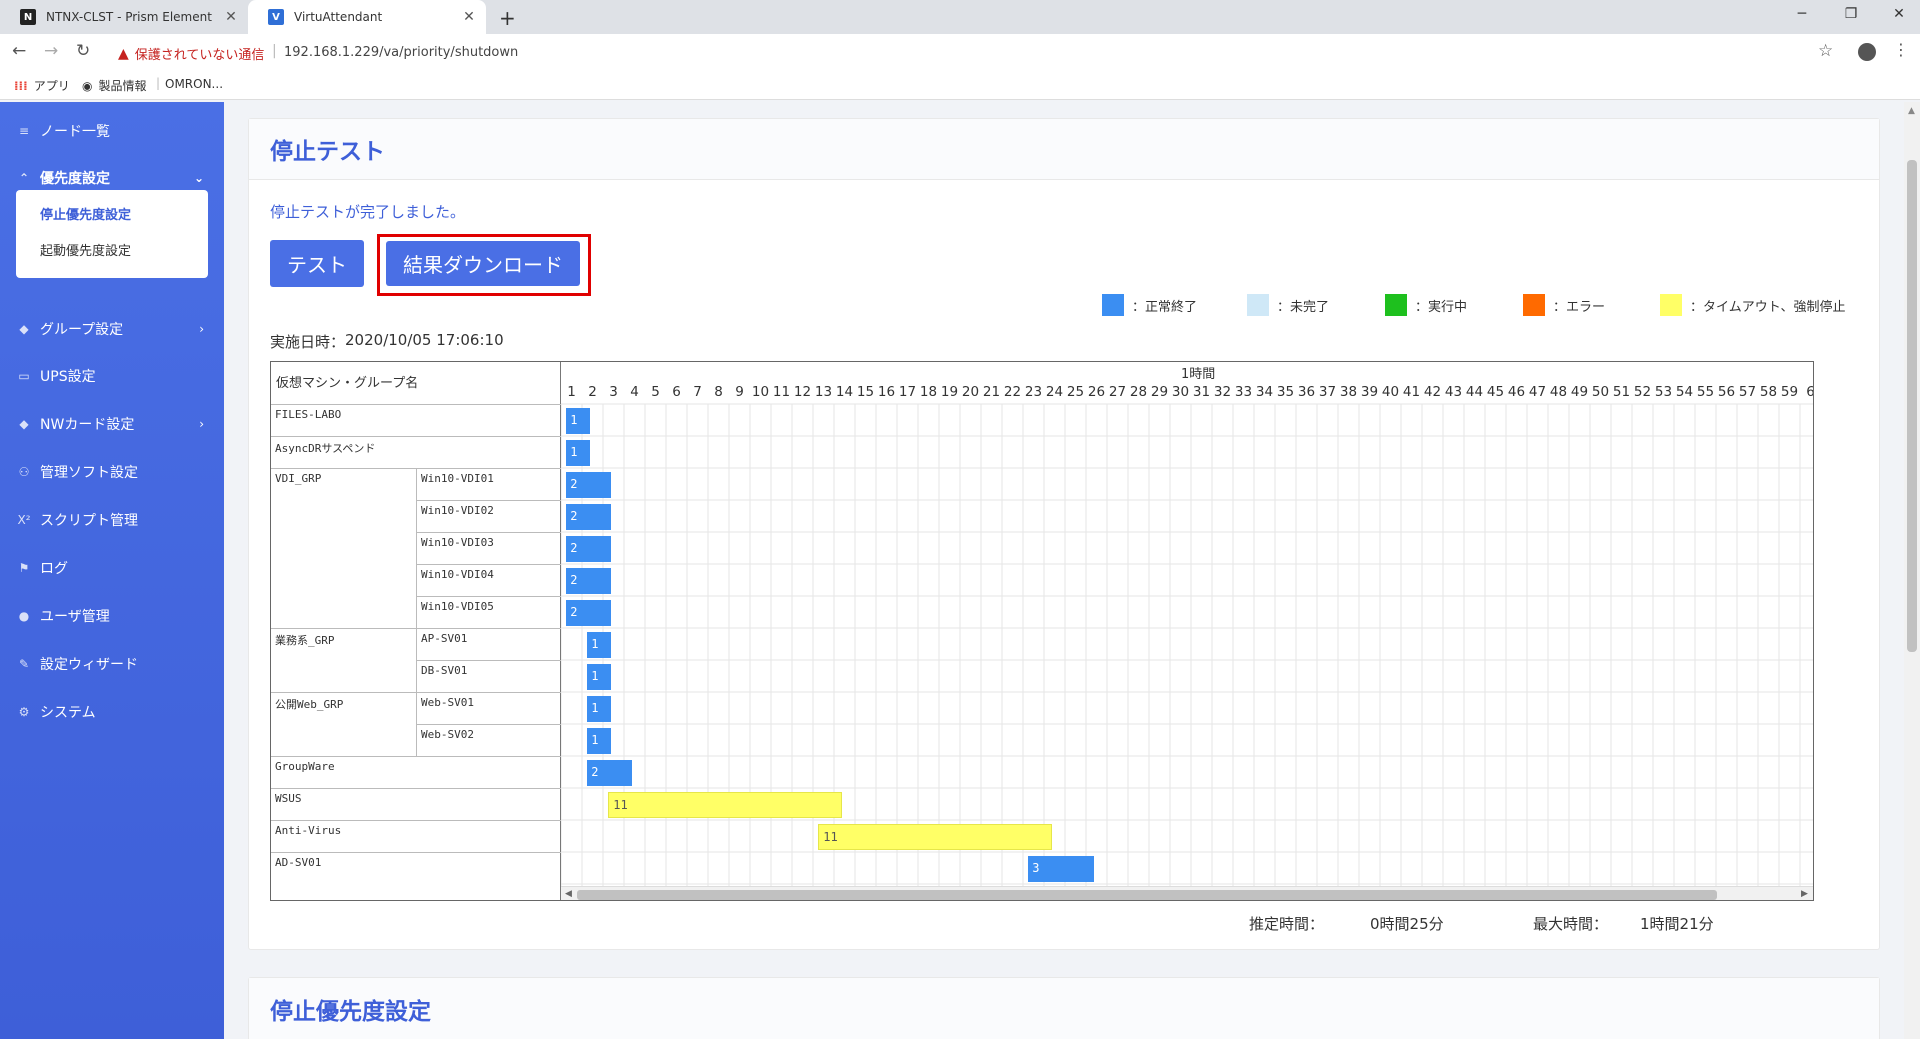  What do you see at coordinates (288, 798) in the screenshot?
I see `group-name: WSUS` at bounding box center [288, 798].